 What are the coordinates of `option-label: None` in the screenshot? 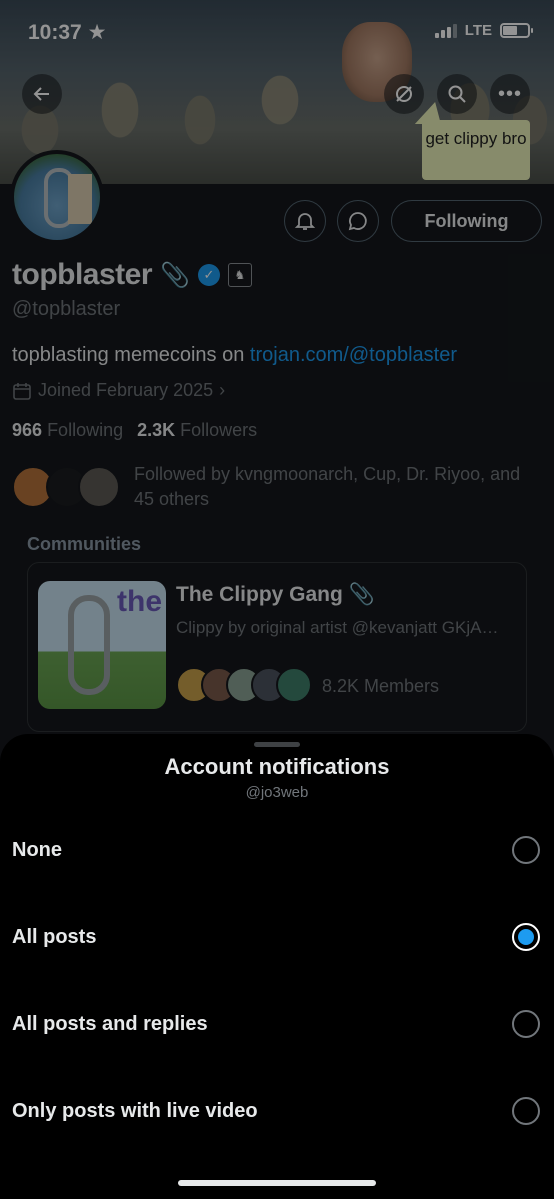 It's located at (37, 849).